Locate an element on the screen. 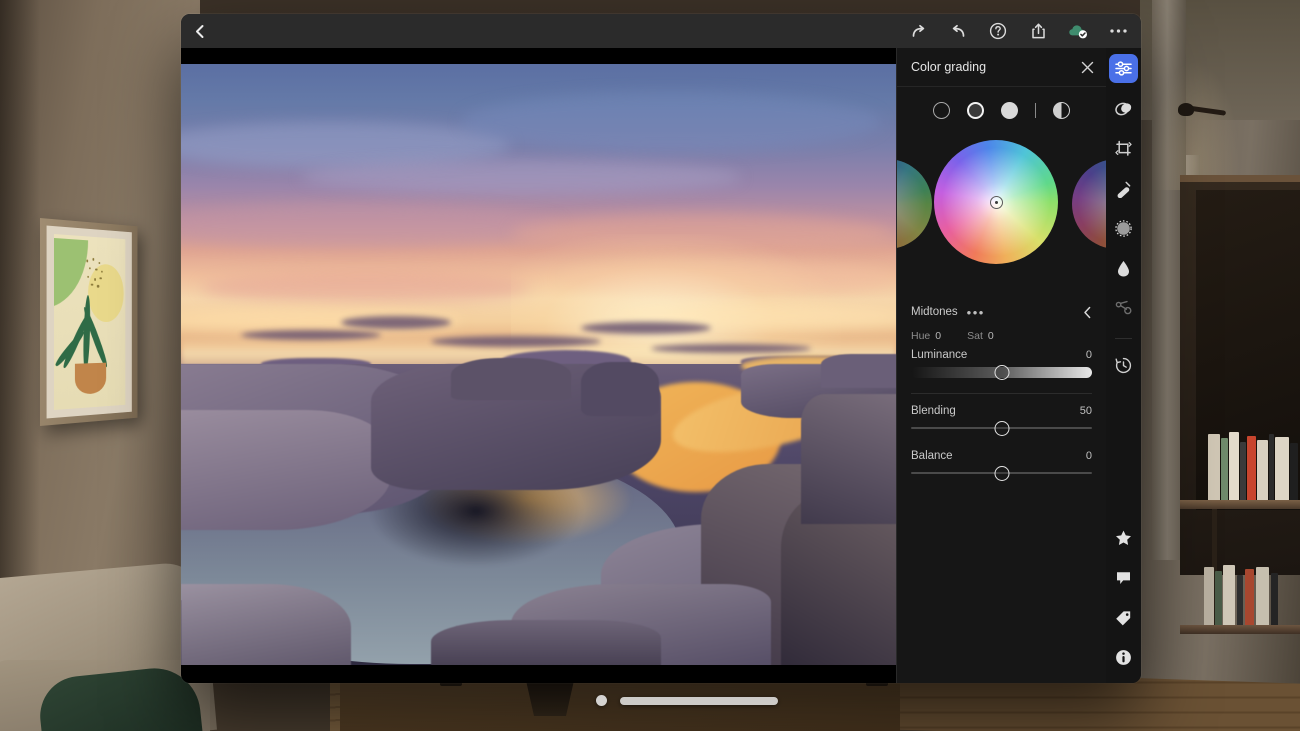 The image size is (1300, 731). help-icon is located at coordinates (998, 31).